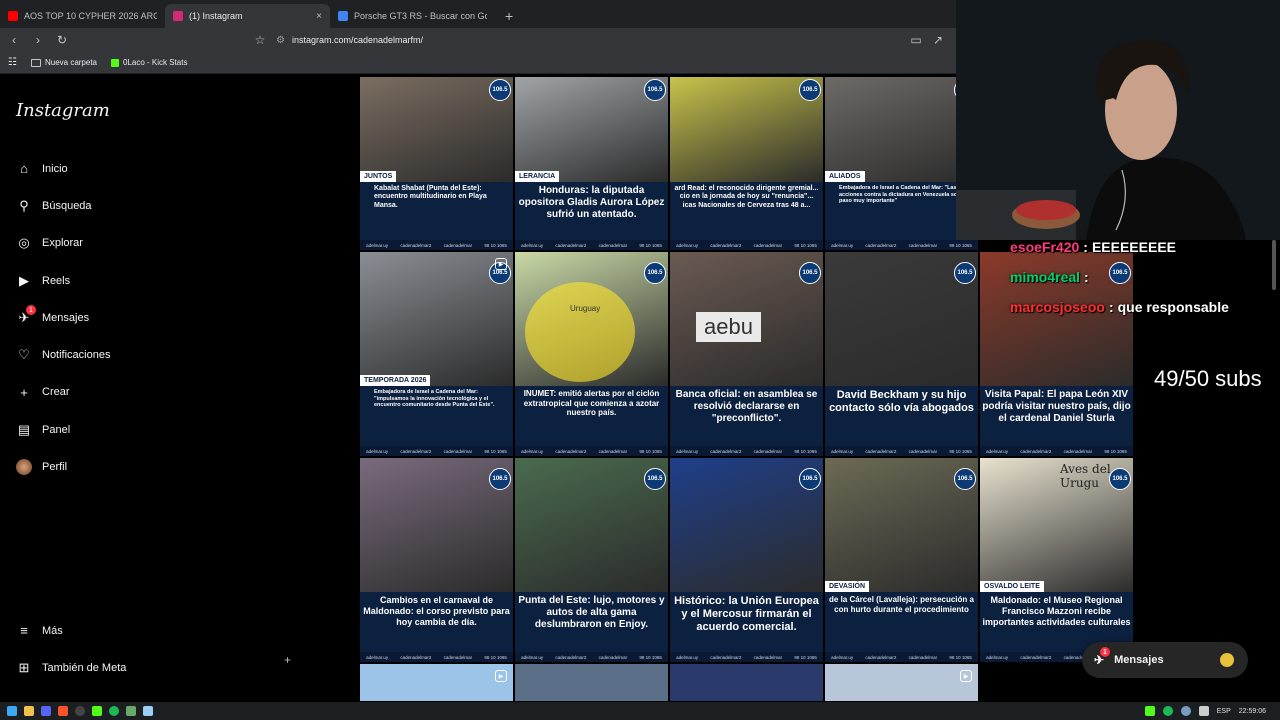 The height and width of the screenshot is (720, 1280). Describe the element at coordinates (1185, 711) in the screenshot. I see `tray-steam-icon` at that location.